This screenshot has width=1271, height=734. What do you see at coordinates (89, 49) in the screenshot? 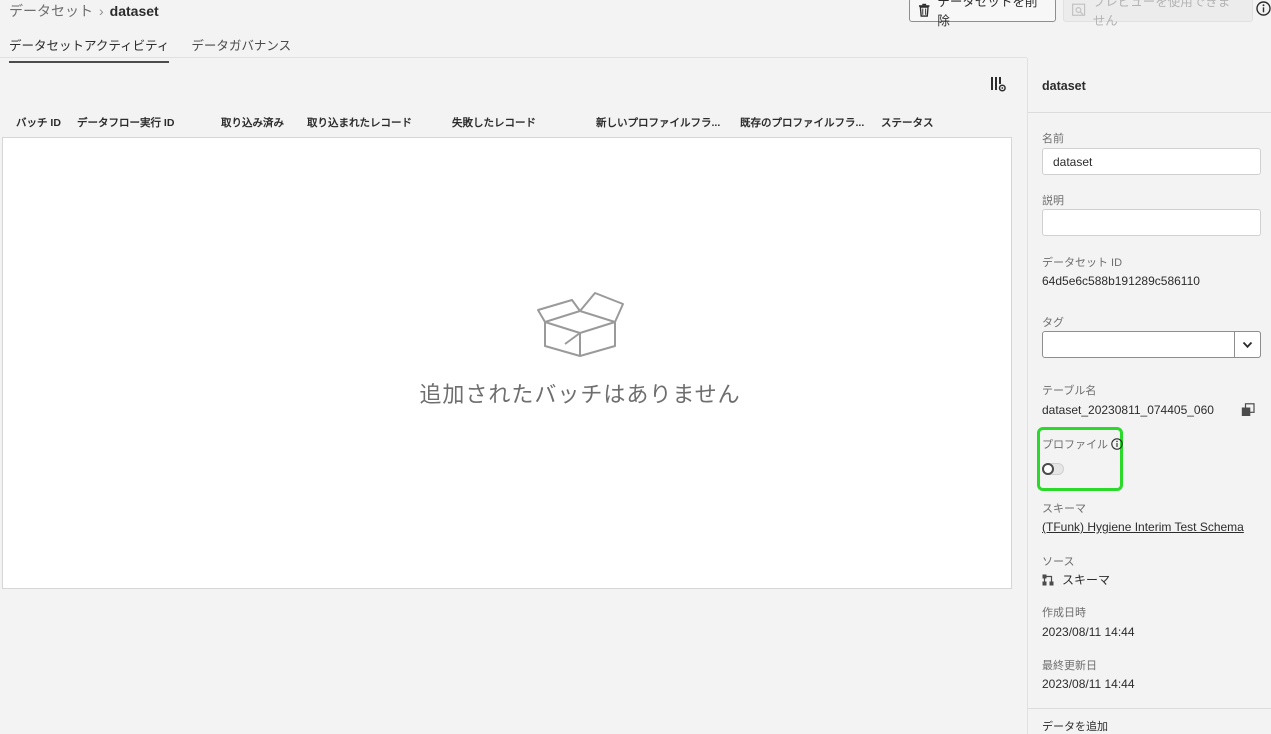
I see `tab-dataset-activity: データセットアクティビティ` at bounding box center [89, 49].